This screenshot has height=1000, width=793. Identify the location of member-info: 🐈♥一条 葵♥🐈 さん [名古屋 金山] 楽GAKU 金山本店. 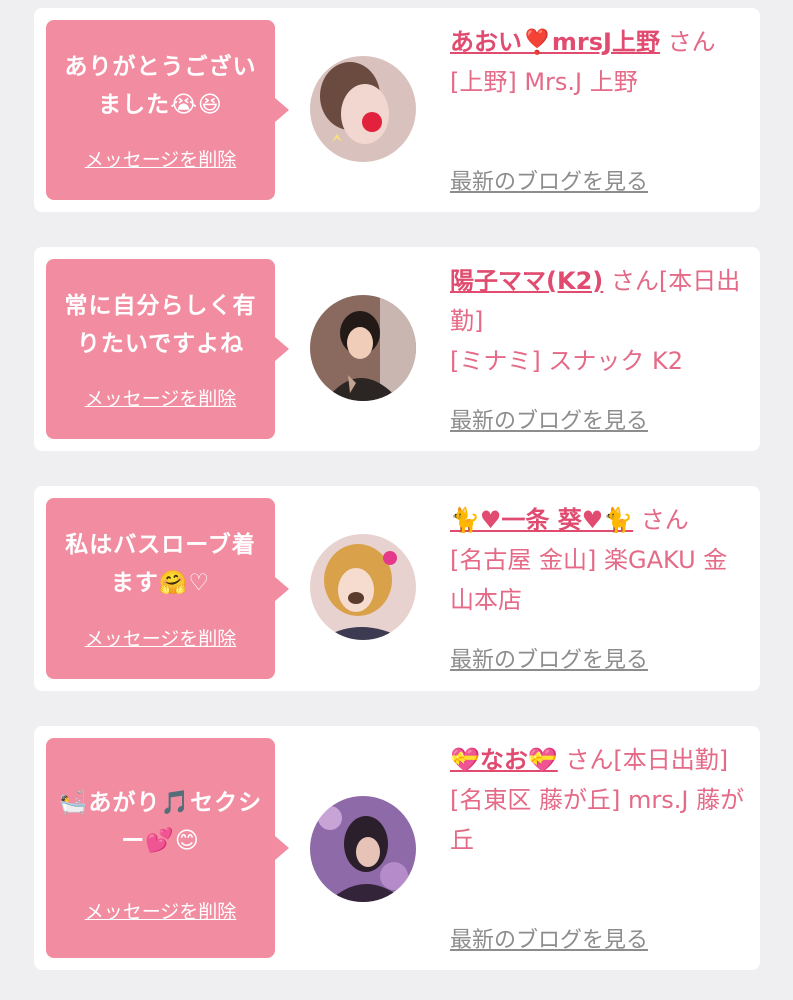
(600, 560).